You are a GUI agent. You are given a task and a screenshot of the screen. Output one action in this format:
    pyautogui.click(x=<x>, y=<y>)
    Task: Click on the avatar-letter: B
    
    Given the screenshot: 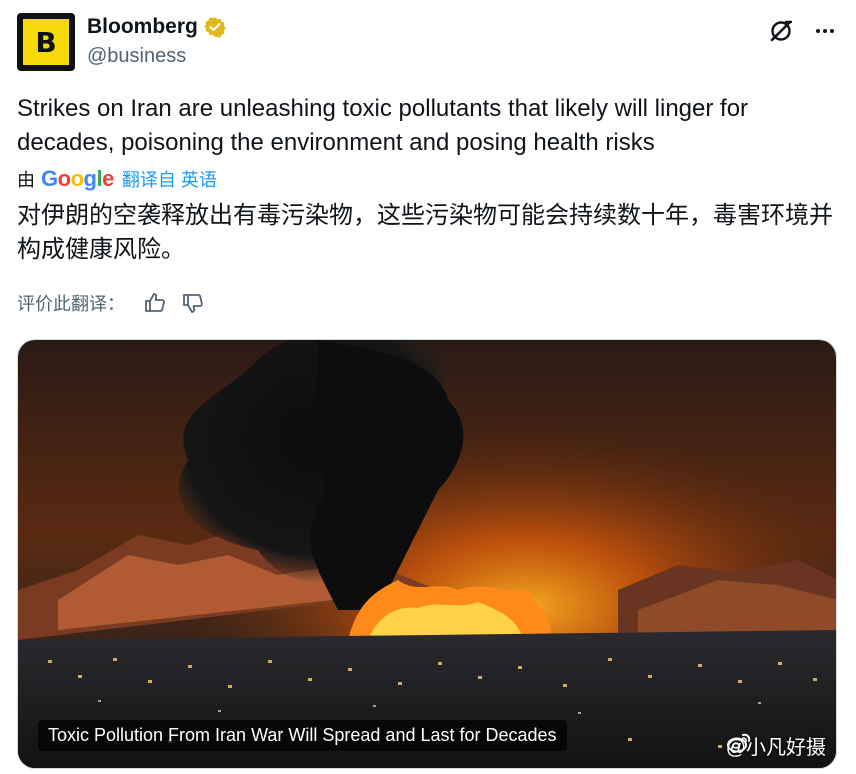 What is the action you would take?
    pyautogui.click(x=46, y=42)
    